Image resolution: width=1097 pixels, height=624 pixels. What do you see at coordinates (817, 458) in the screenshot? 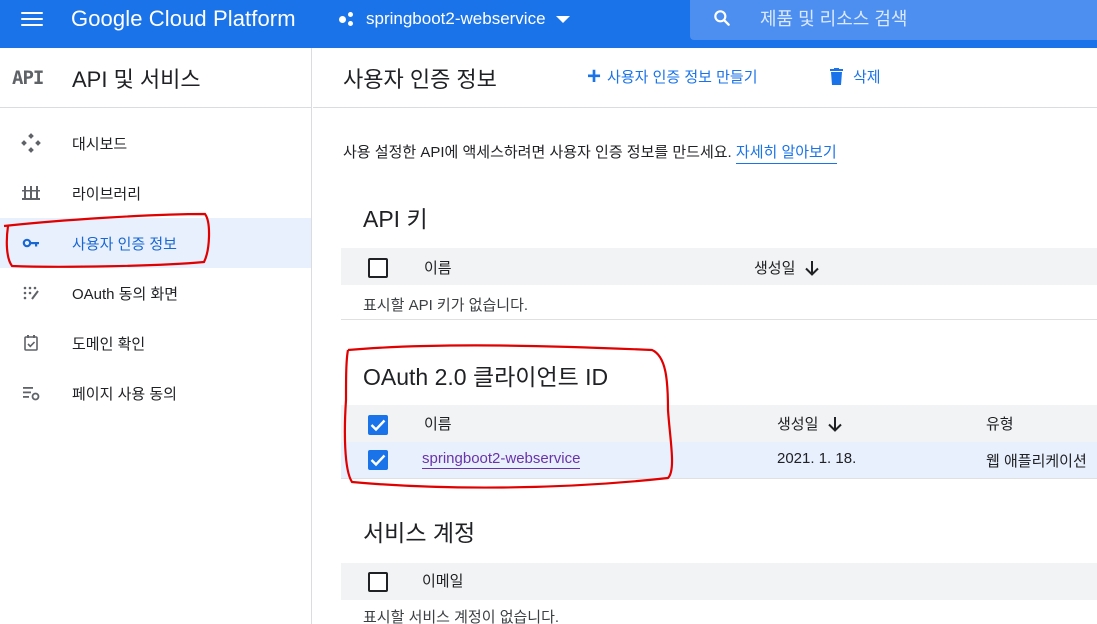
I see `client-created-cell: 2021. 1. 18.` at bounding box center [817, 458].